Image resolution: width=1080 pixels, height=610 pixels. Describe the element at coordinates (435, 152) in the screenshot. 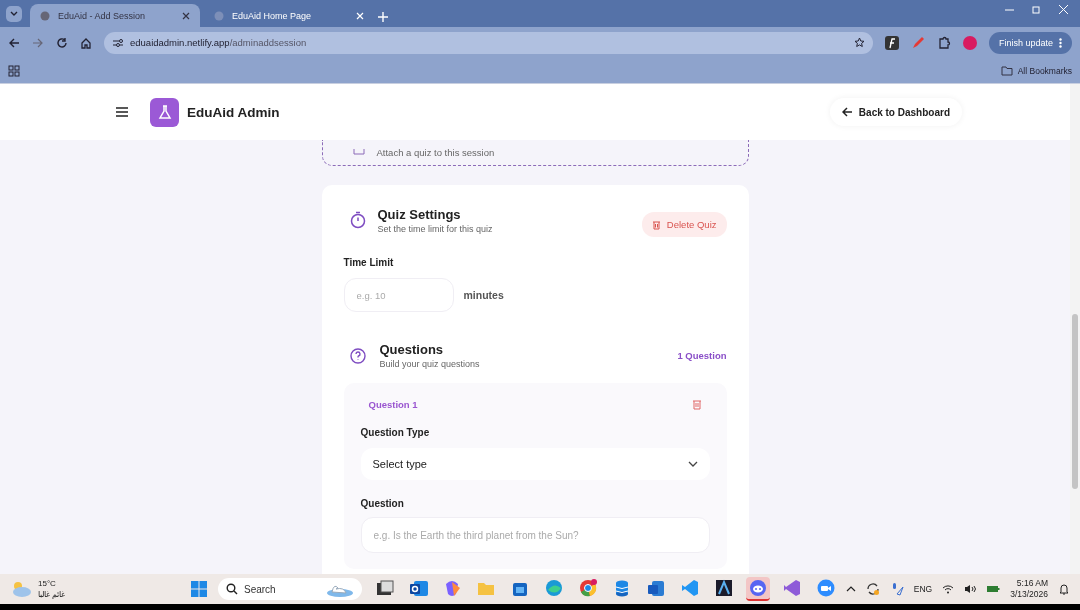

I see `attach-hint: Attach a quiz to this session` at that location.